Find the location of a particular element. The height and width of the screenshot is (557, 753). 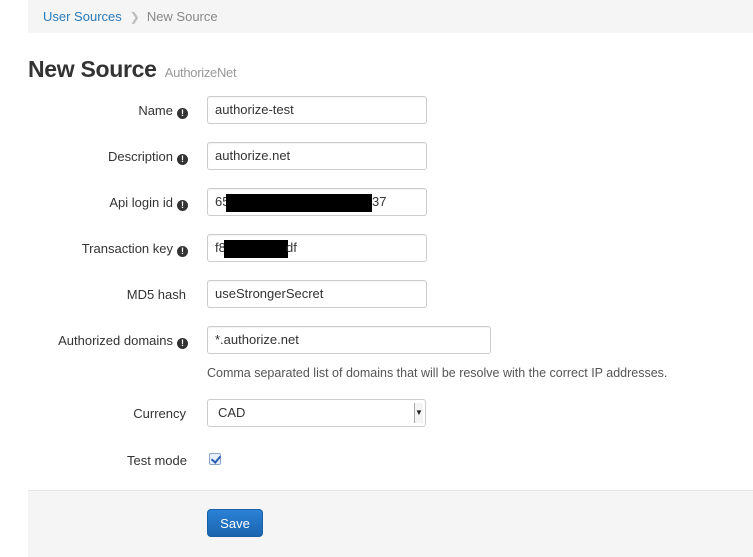

caret-down-icon: ▼ is located at coordinates (418, 413).